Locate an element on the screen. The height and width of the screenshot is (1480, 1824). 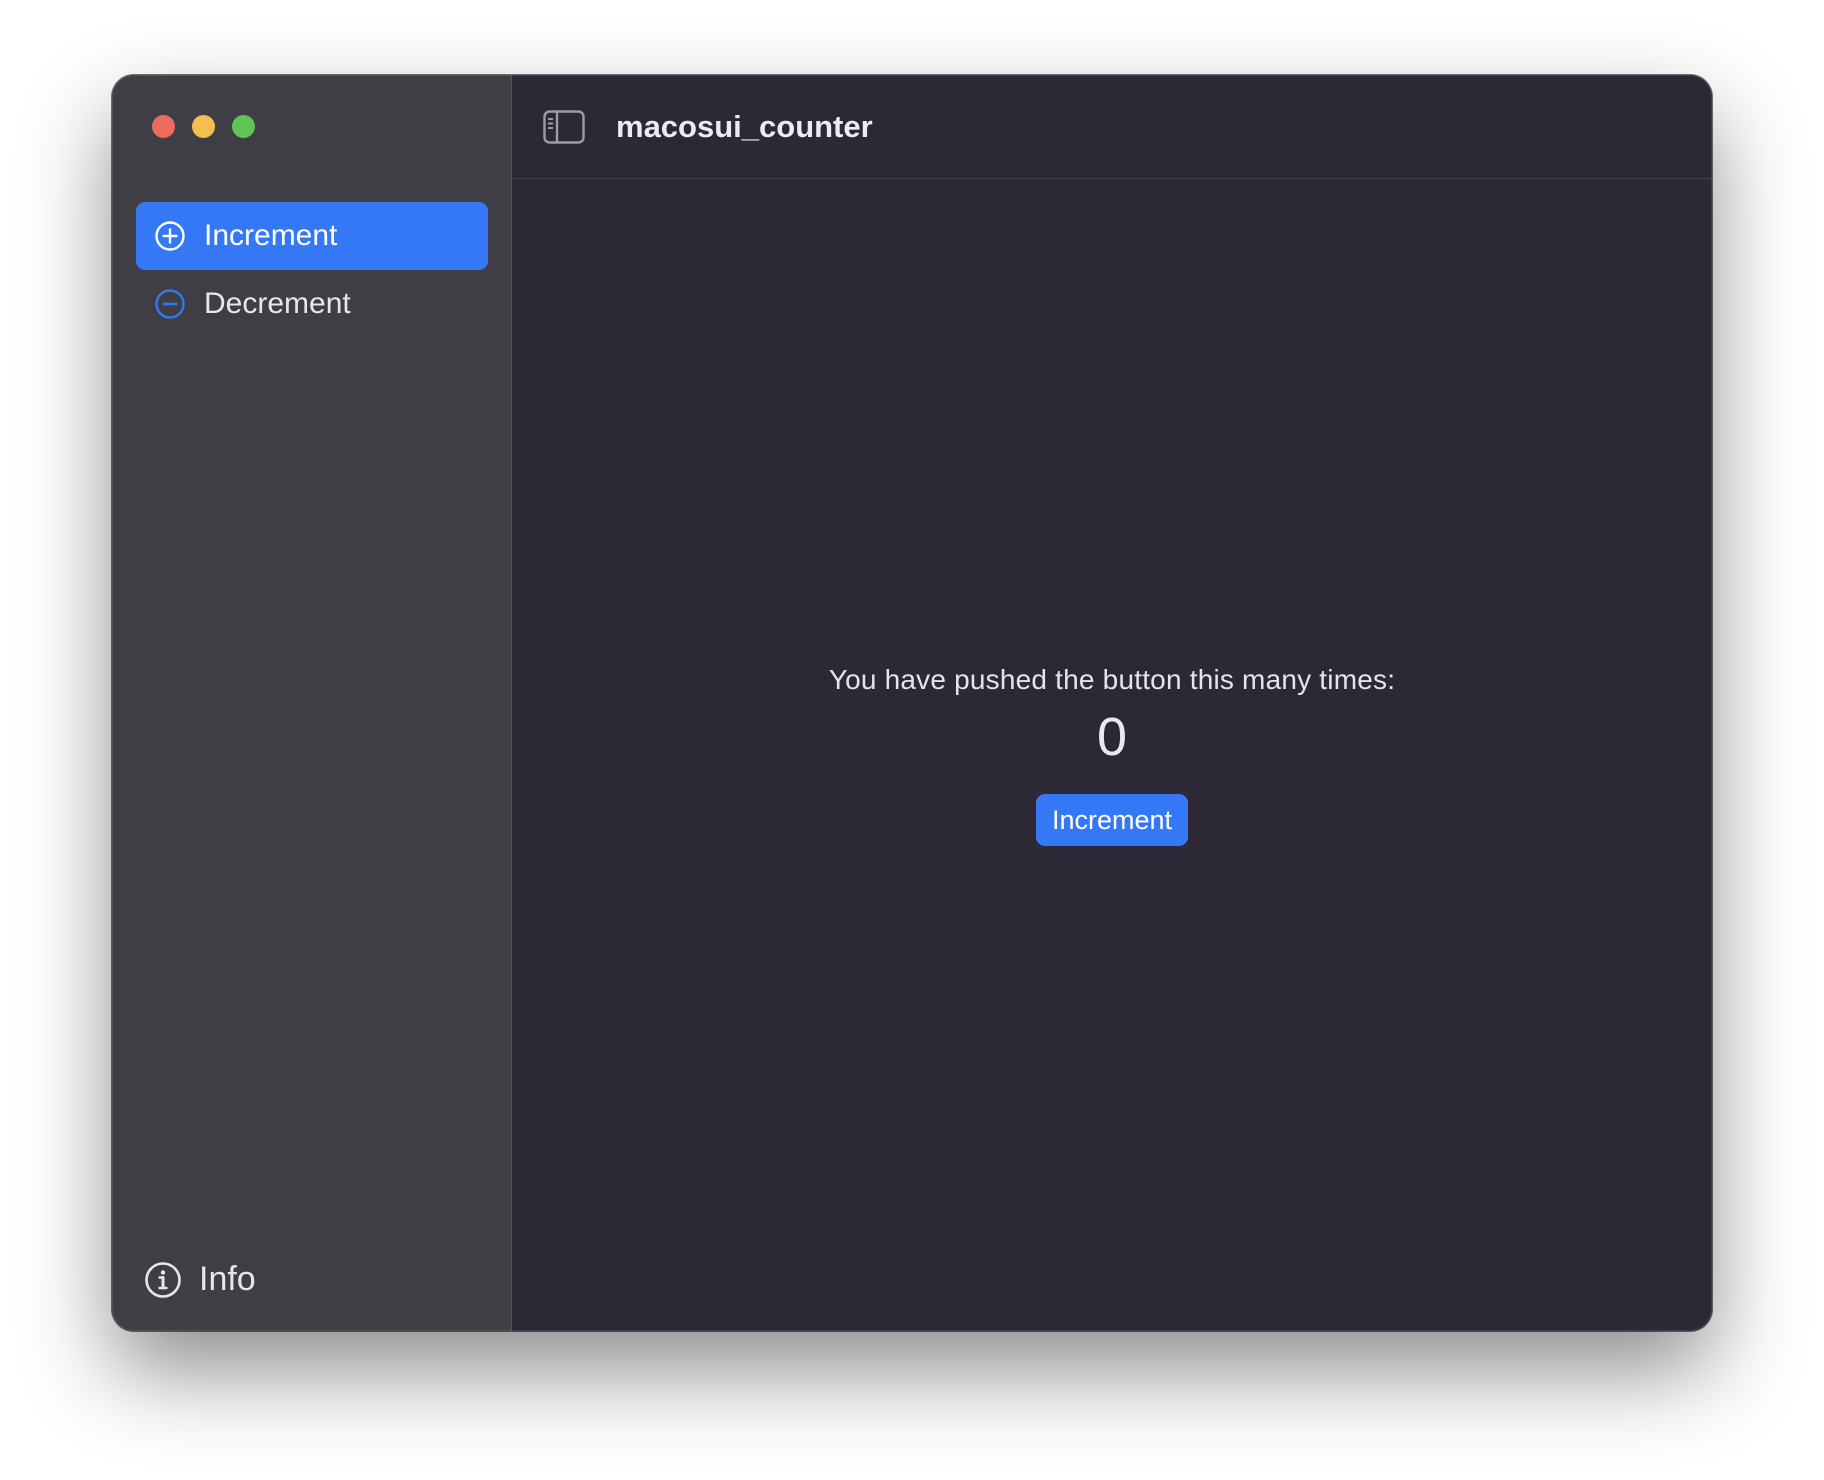
minus-circle-icon is located at coordinates (170, 304).